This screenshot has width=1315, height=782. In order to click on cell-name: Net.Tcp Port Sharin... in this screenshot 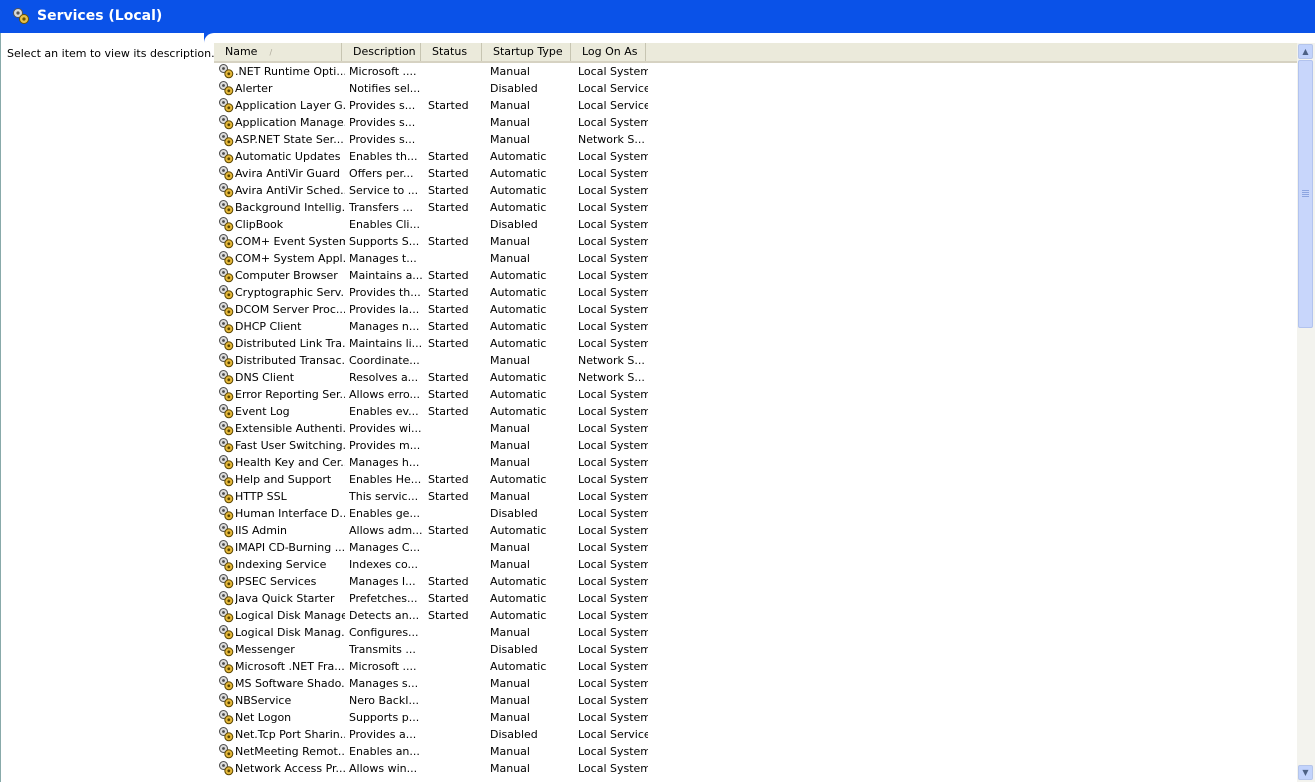, I will do `click(290, 734)`.